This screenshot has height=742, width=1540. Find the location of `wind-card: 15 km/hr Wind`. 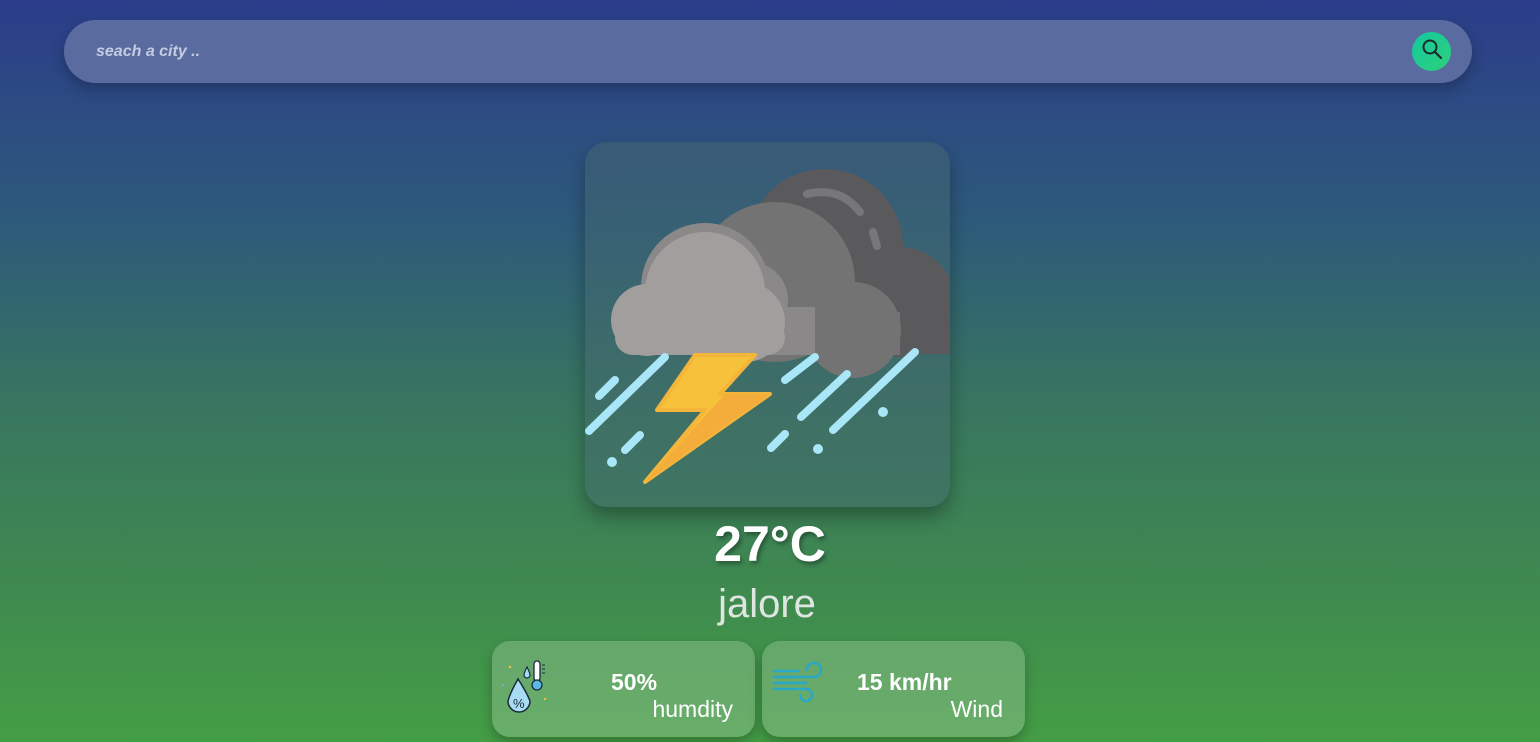

wind-card: 15 km/hr Wind is located at coordinates (893, 689).